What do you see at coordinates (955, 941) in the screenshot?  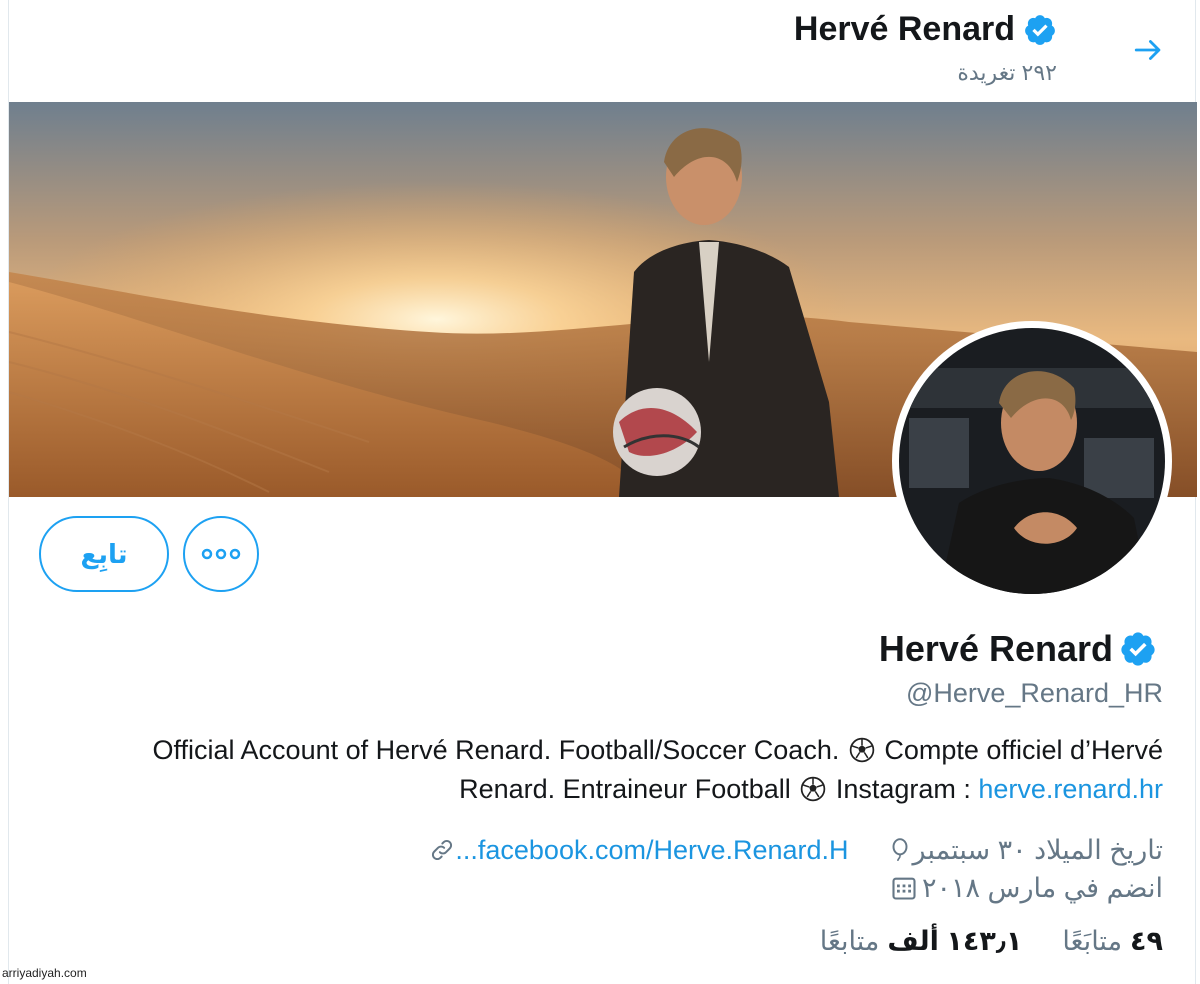 I see `followers-count: ١٤٣٫١ ألف` at bounding box center [955, 941].